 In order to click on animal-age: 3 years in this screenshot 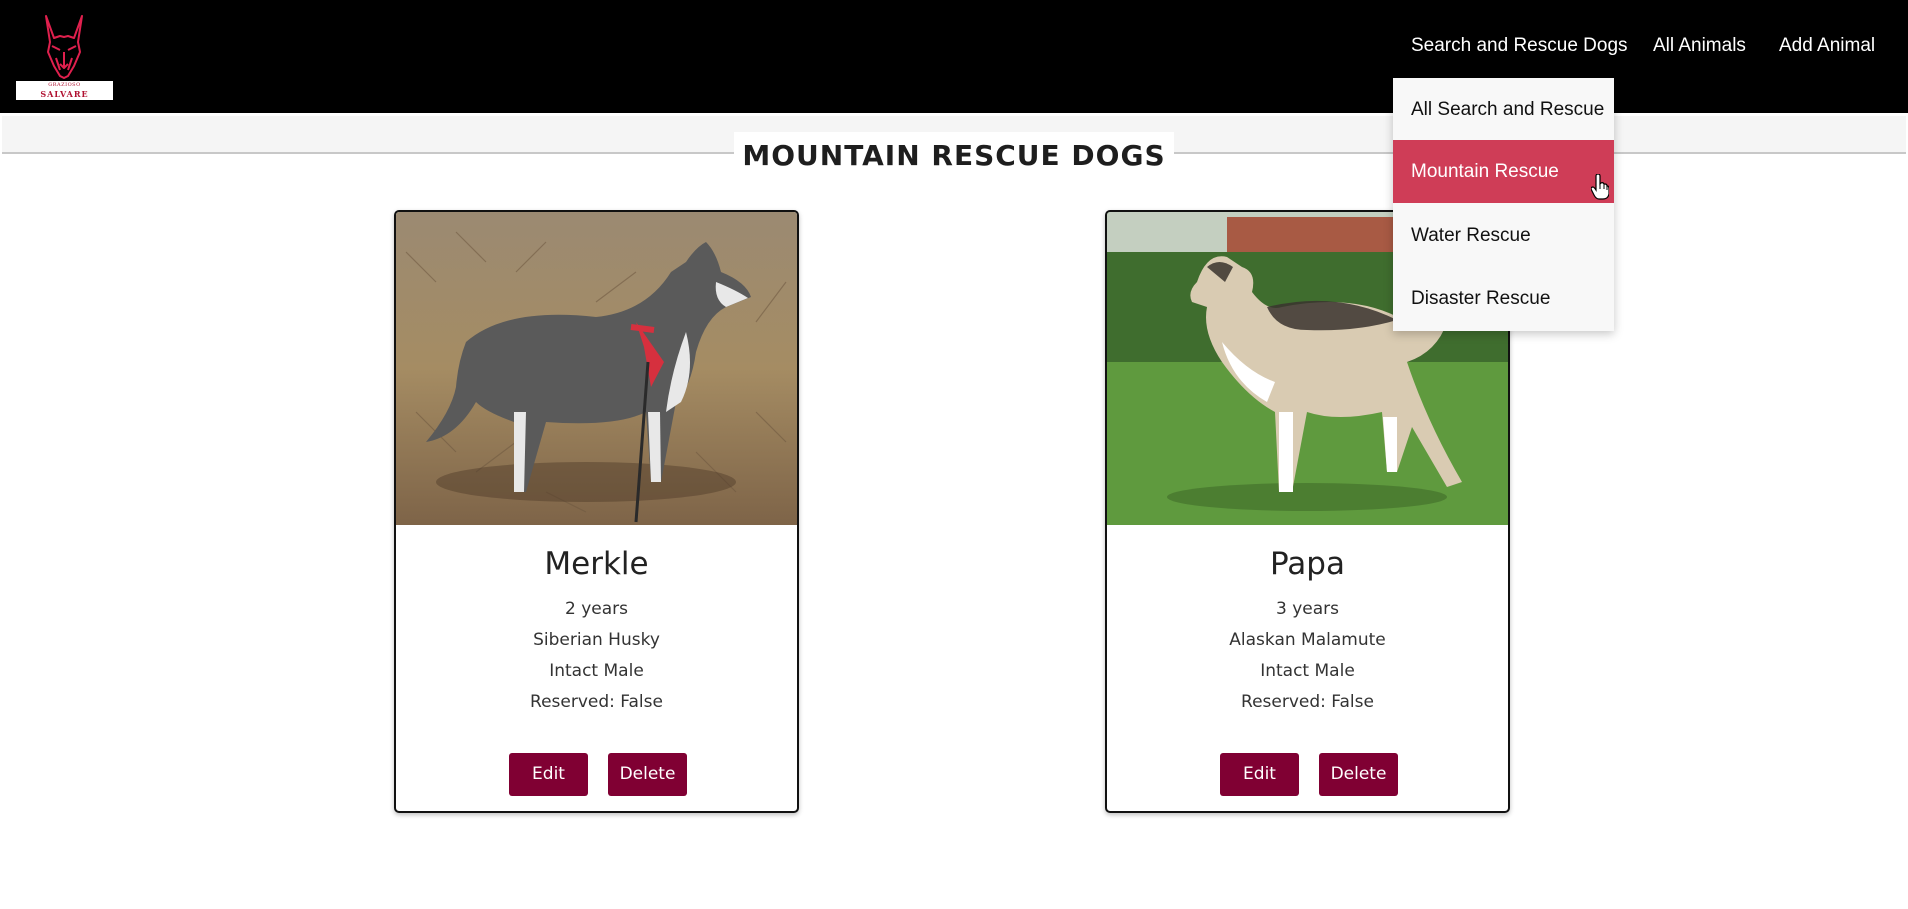, I will do `click(1307, 609)`.